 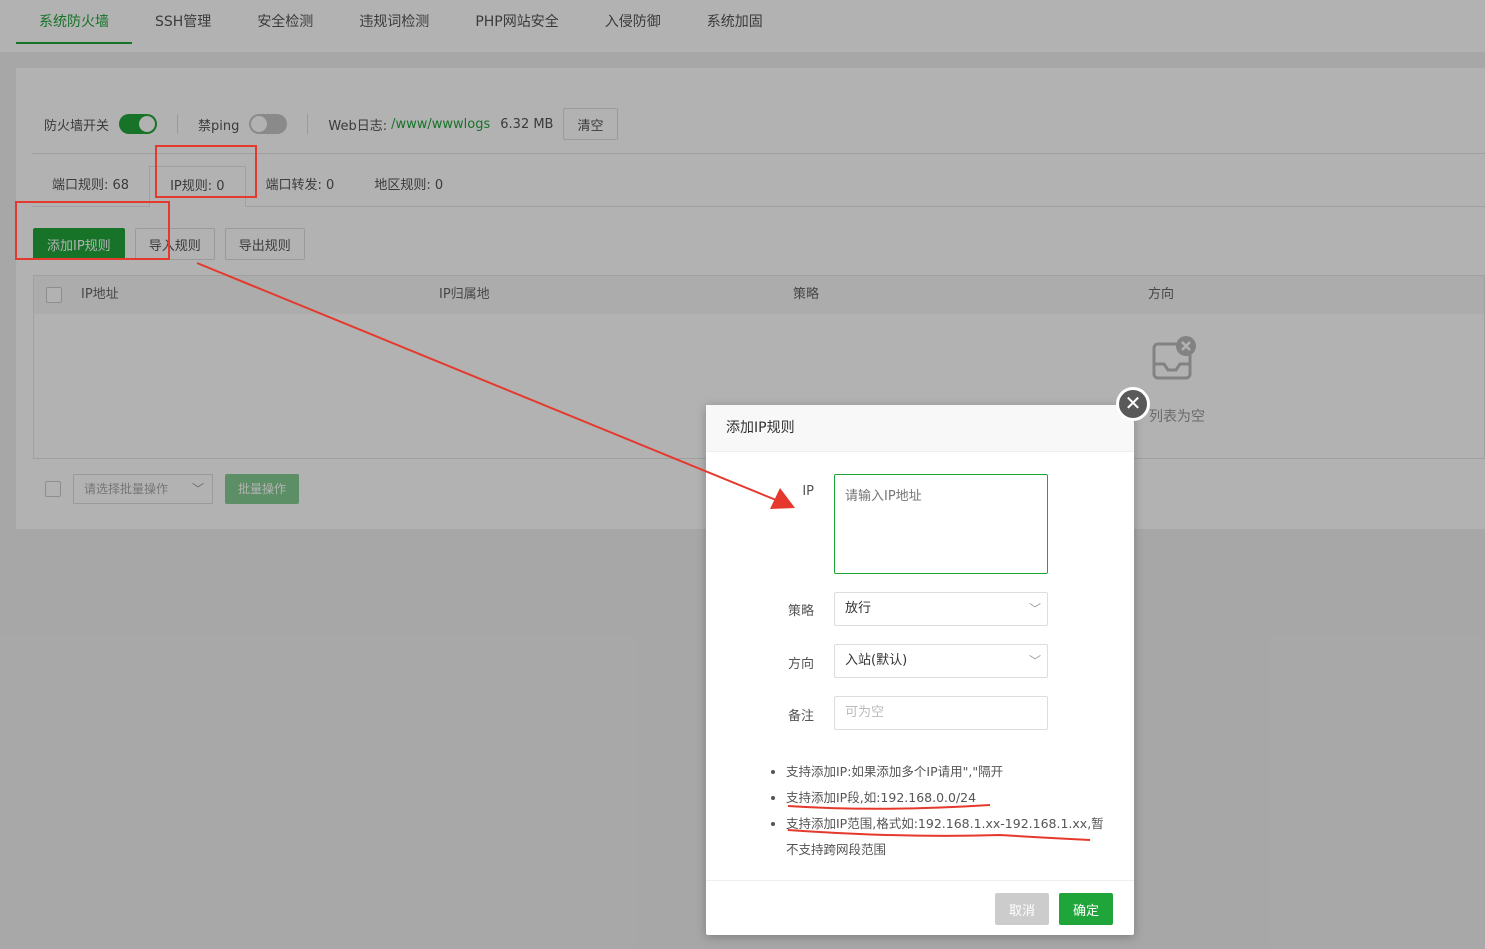 What do you see at coordinates (92, 230) in the screenshot?
I see `annotation-box-add-button` at bounding box center [92, 230].